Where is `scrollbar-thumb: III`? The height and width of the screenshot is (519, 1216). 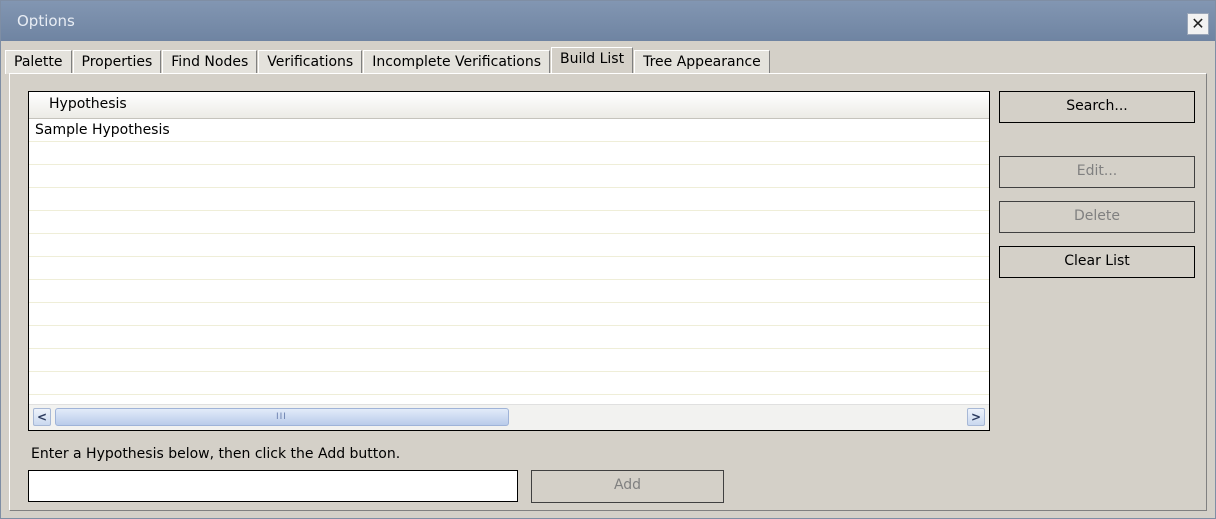 scrollbar-thumb: III is located at coordinates (282, 417).